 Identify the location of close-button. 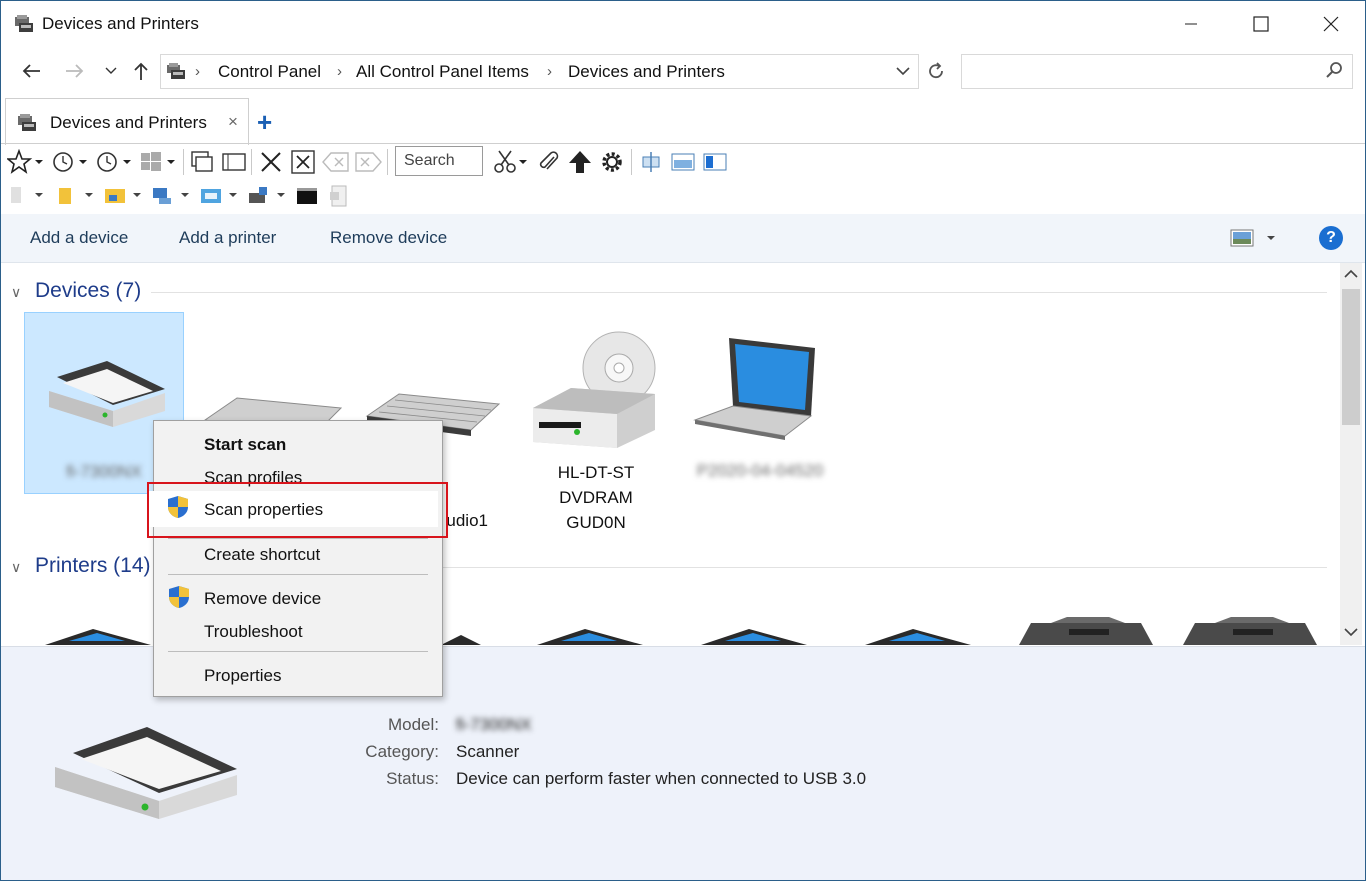
(1331, 24).